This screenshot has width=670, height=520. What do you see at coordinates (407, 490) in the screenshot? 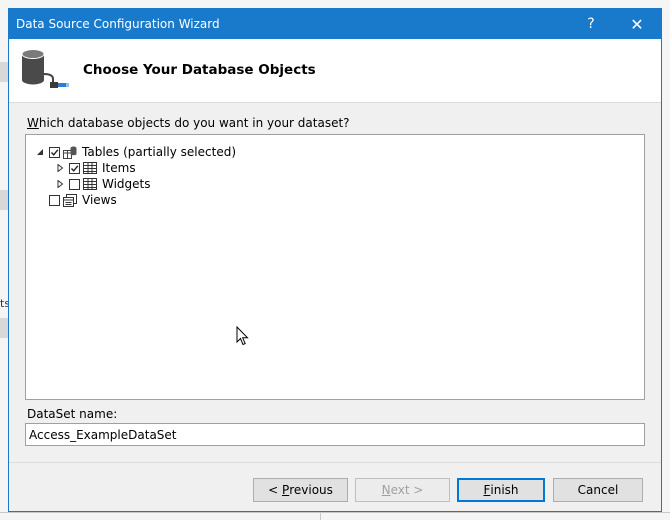
I see `next-label: ext >` at bounding box center [407, 490].